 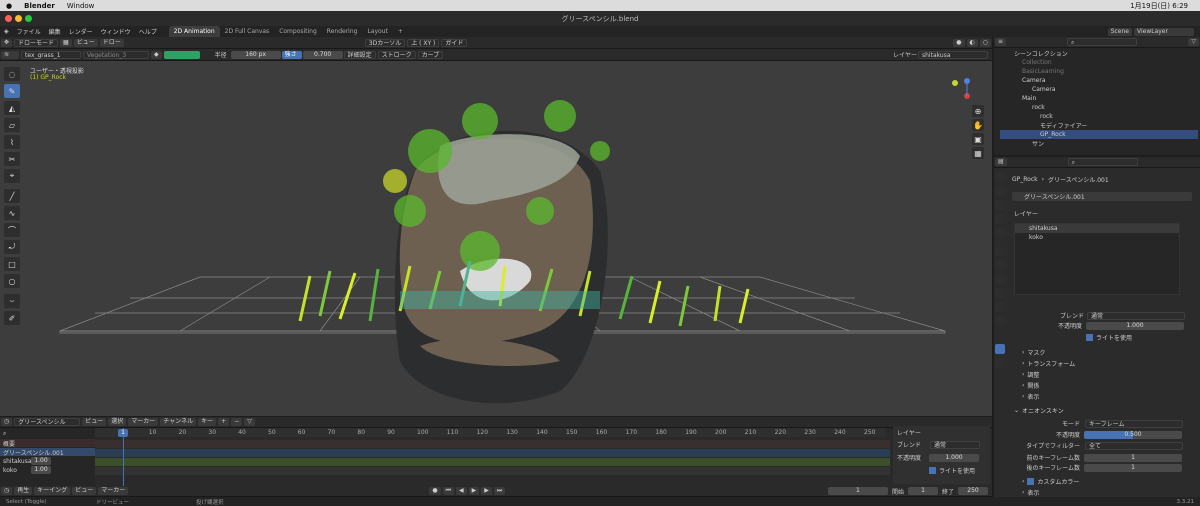 What do you see at coordinates (255, 54) in the screenshot?
I see `radius-field: 160 px` at bounding box center [255, 54].